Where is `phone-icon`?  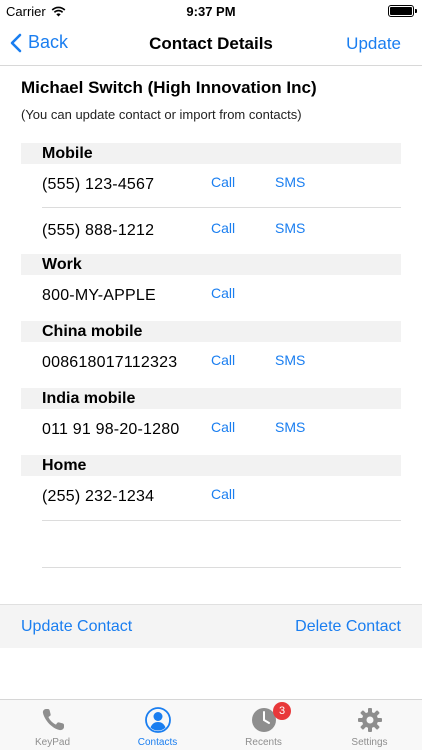 phone-icon is located at coordinates (53, 720).